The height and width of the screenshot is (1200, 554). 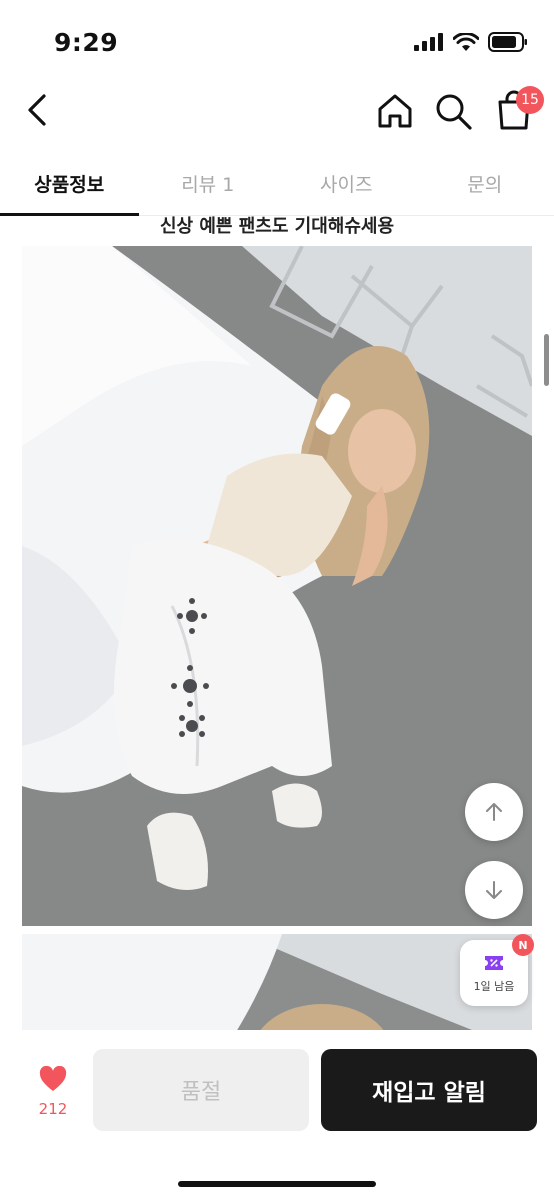 I want to click on product-tabs: 상품정보 리뷰 1 사이즈 문의, so click(x=277, y=184).